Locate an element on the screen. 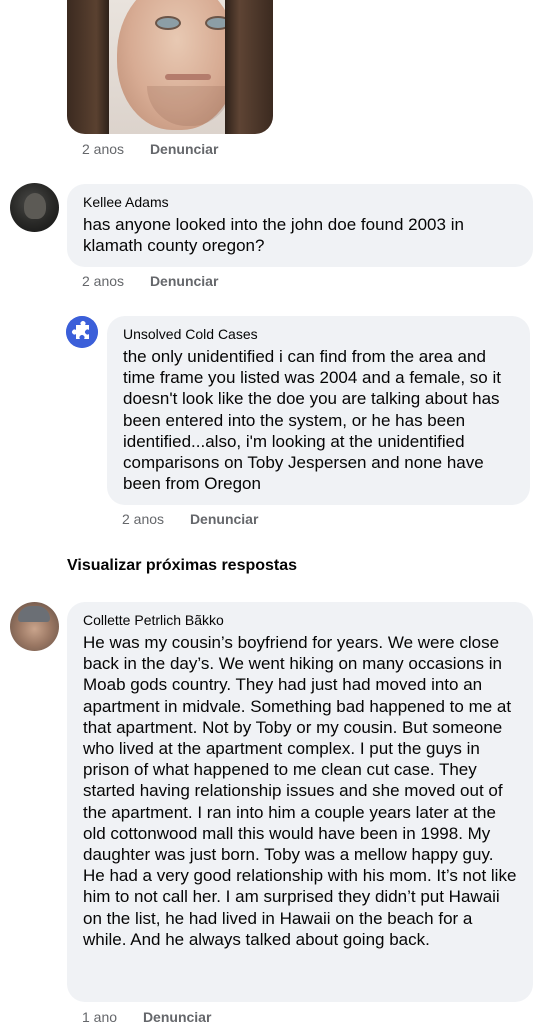  comment-author: Kellee Adams is located at coordinates (300, 202).